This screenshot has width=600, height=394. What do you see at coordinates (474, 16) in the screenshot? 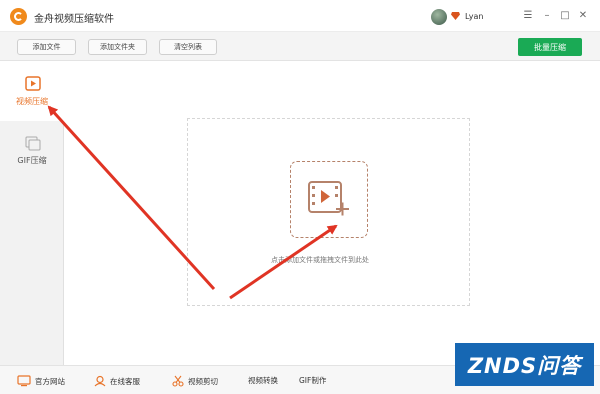
I see `username: Lyan` at bounding box center [474, 16].